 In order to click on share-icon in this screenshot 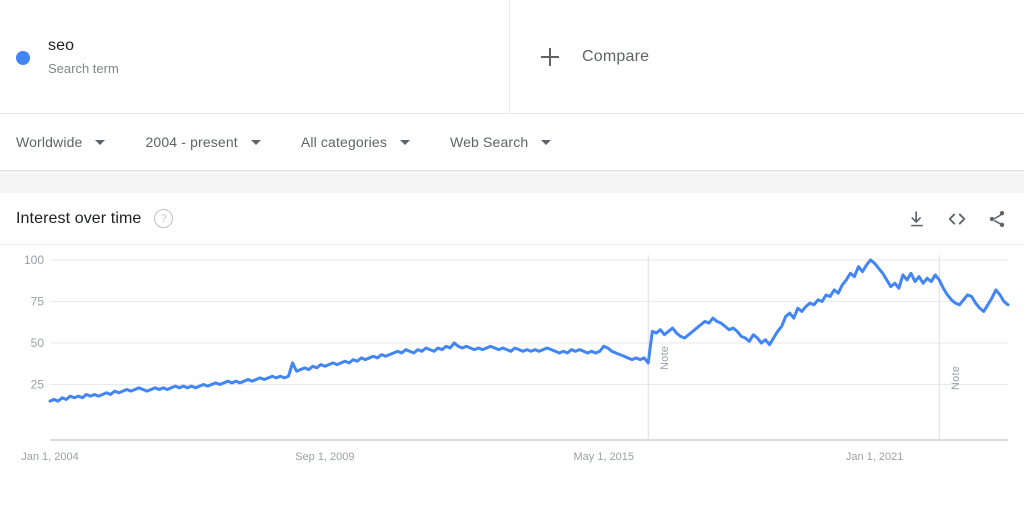, I will do `click(997, 219)`.